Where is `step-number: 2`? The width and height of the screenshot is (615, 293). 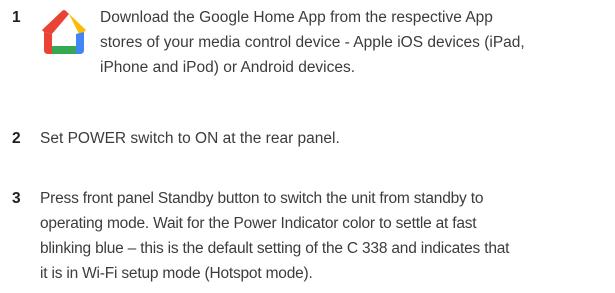
step-number: 2 is located at coordinates (16, 138).